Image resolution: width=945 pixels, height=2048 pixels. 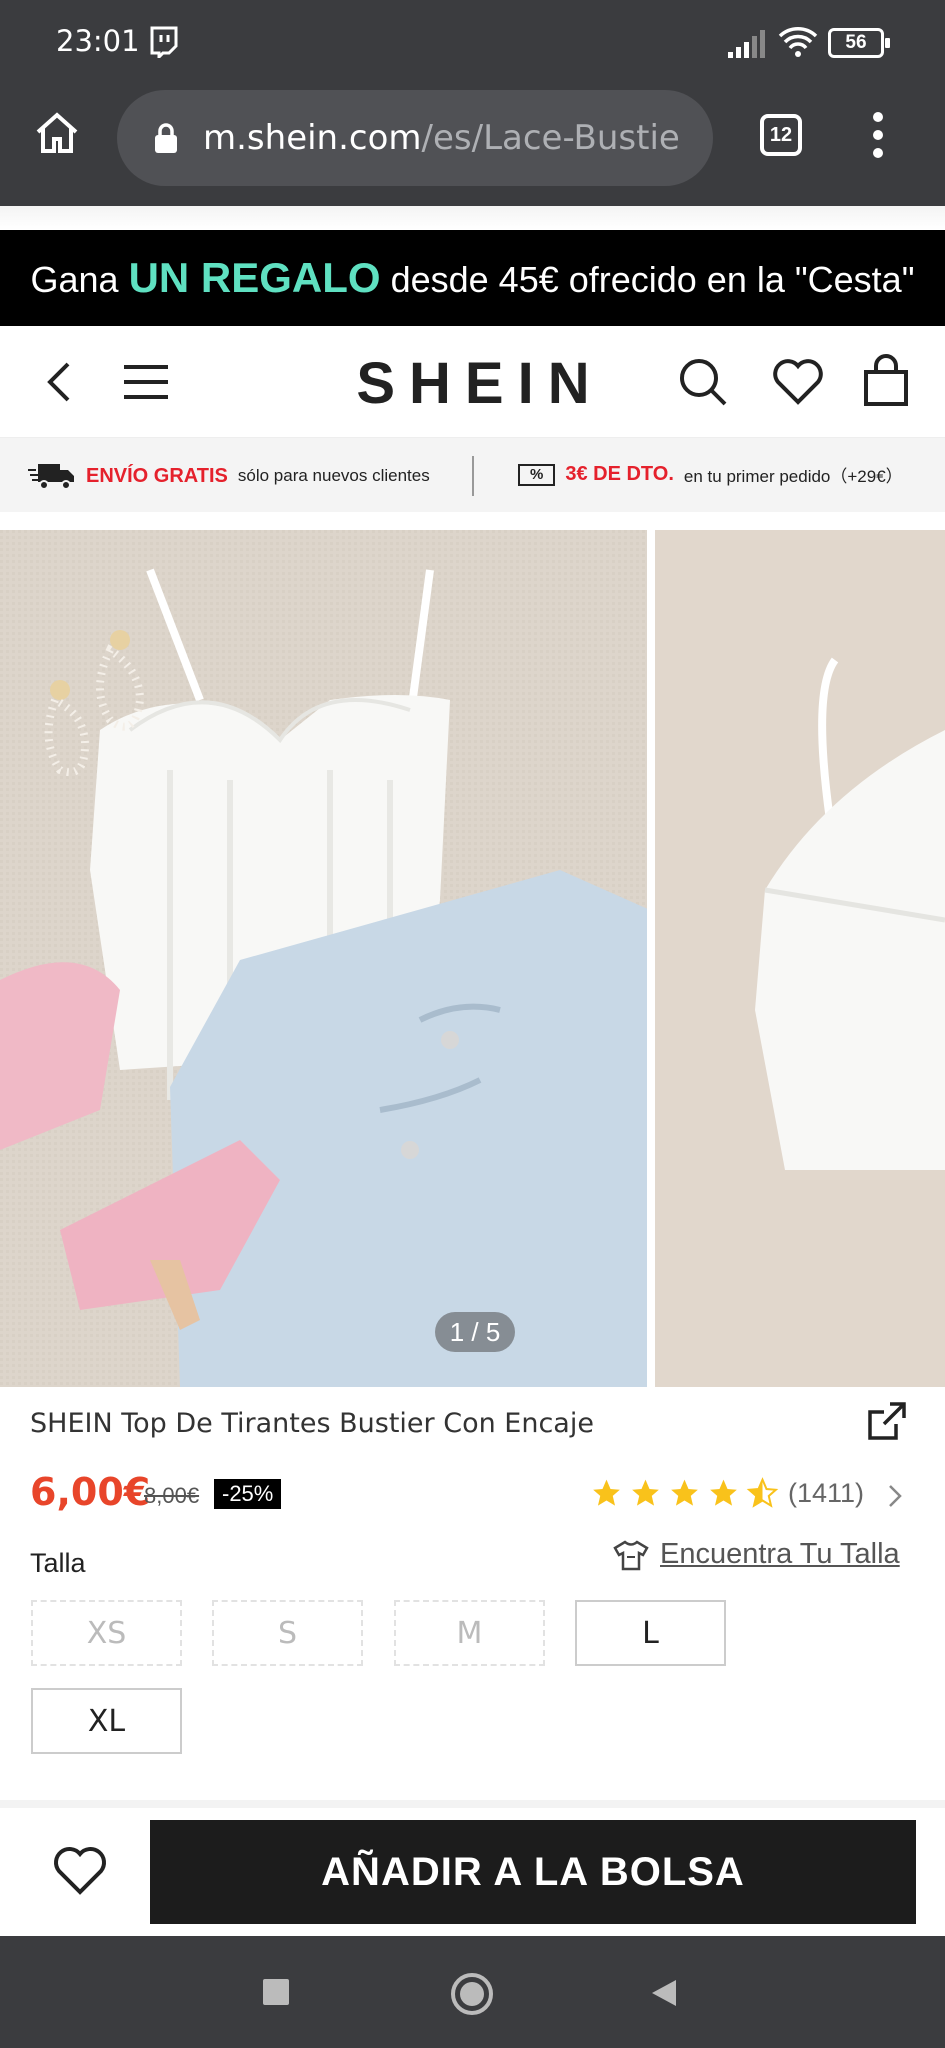 I want to click on discount-note: en tu primer pedido（+29€）, so click(x=793, y=476).